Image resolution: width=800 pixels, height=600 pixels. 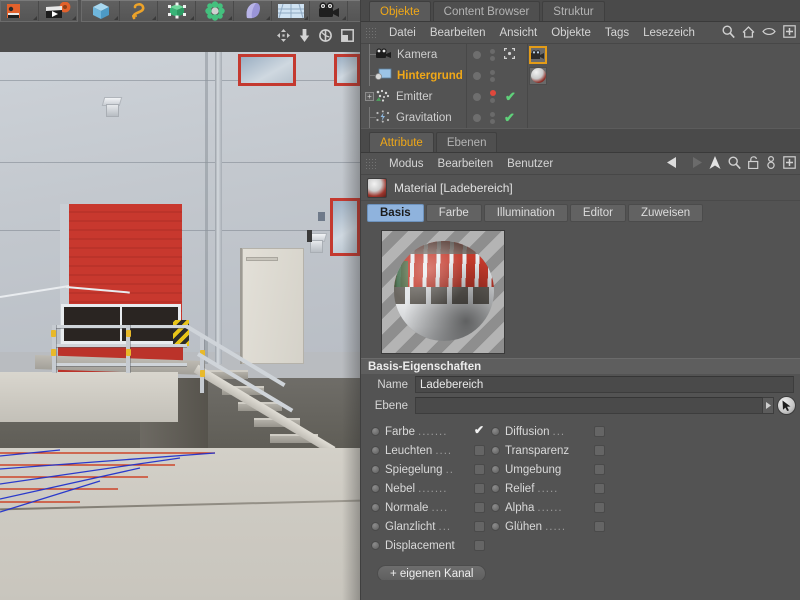 What do you see at coordinates (674, 164) in the screenshot?
I see `back-arrow-icon` at bounding box center [674, 164].